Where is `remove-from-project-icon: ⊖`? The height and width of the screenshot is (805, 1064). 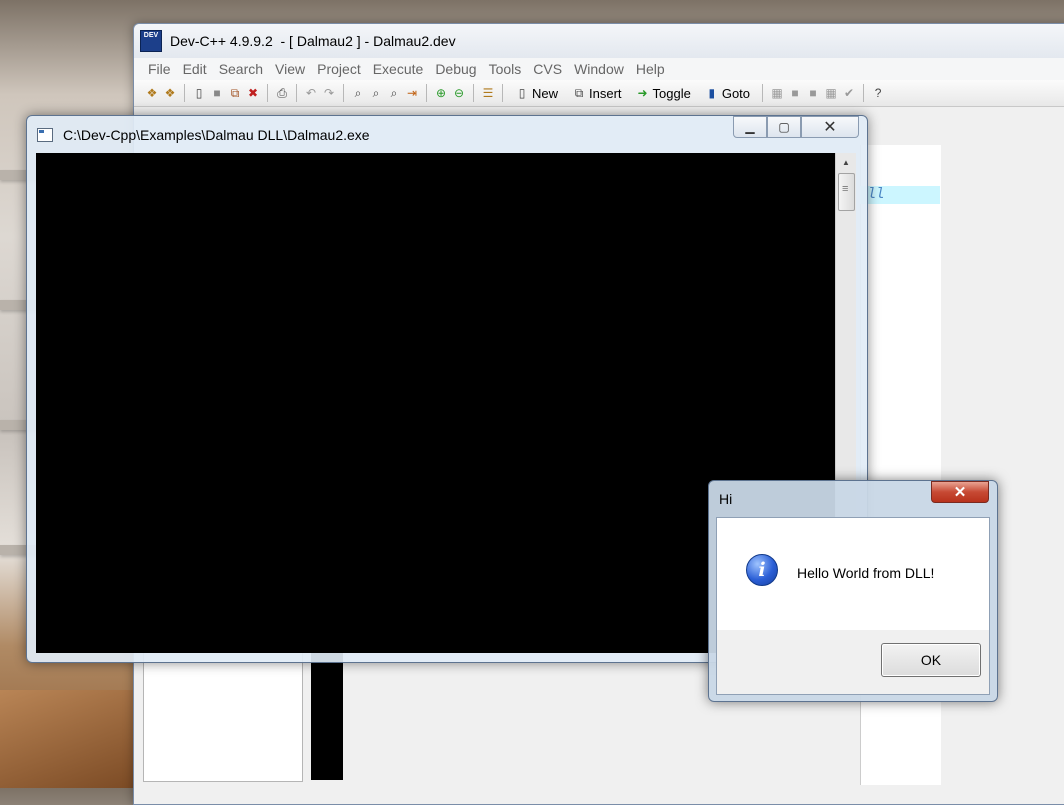
remove-from-project-icon: ⊖ is located at coordinates (459, 93).